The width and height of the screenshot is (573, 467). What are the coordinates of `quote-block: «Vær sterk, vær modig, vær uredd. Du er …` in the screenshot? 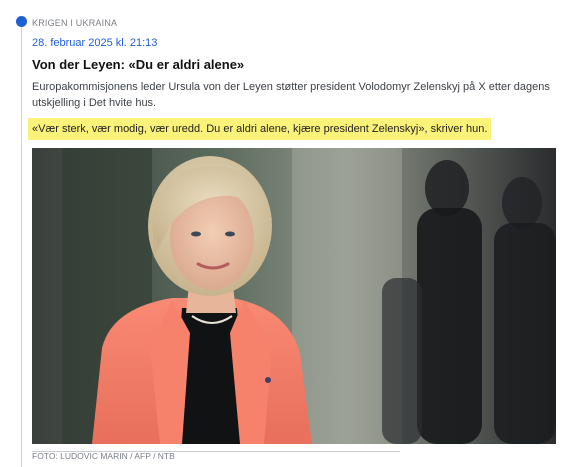 It's located at (294, 129).